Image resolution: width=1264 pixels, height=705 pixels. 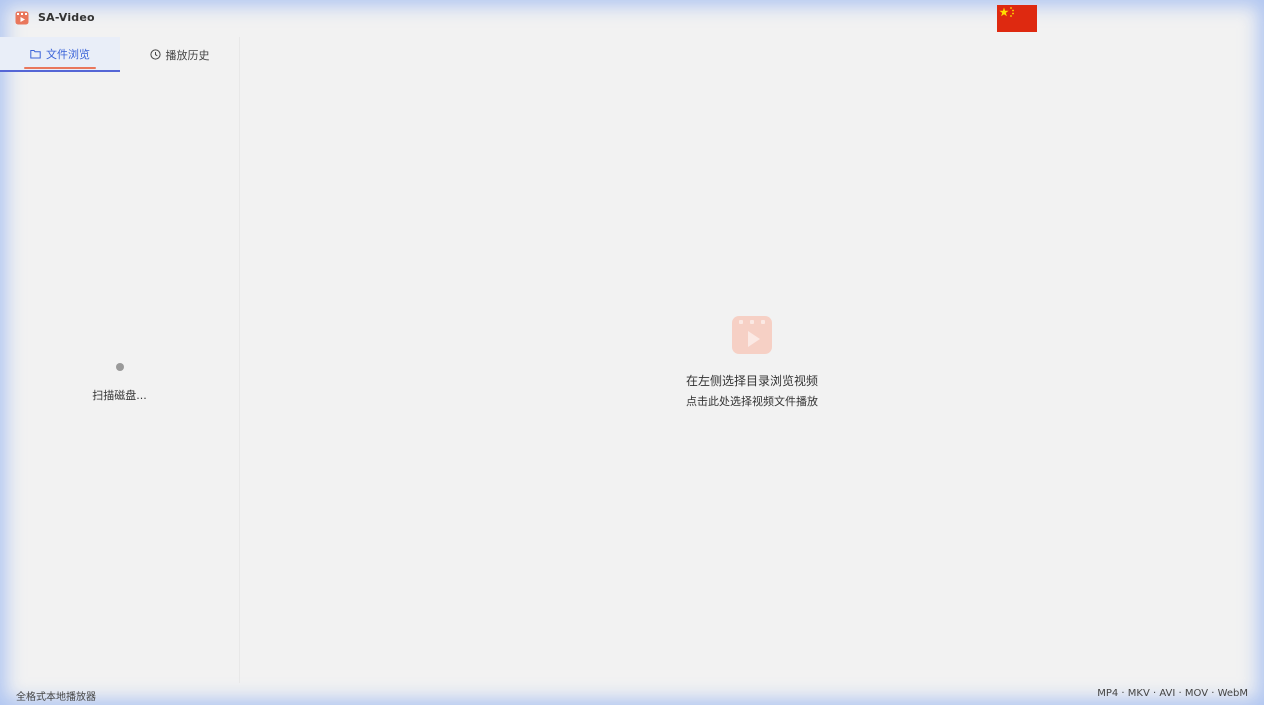 I want to click on clock-icon, so click(x=155, y=54).